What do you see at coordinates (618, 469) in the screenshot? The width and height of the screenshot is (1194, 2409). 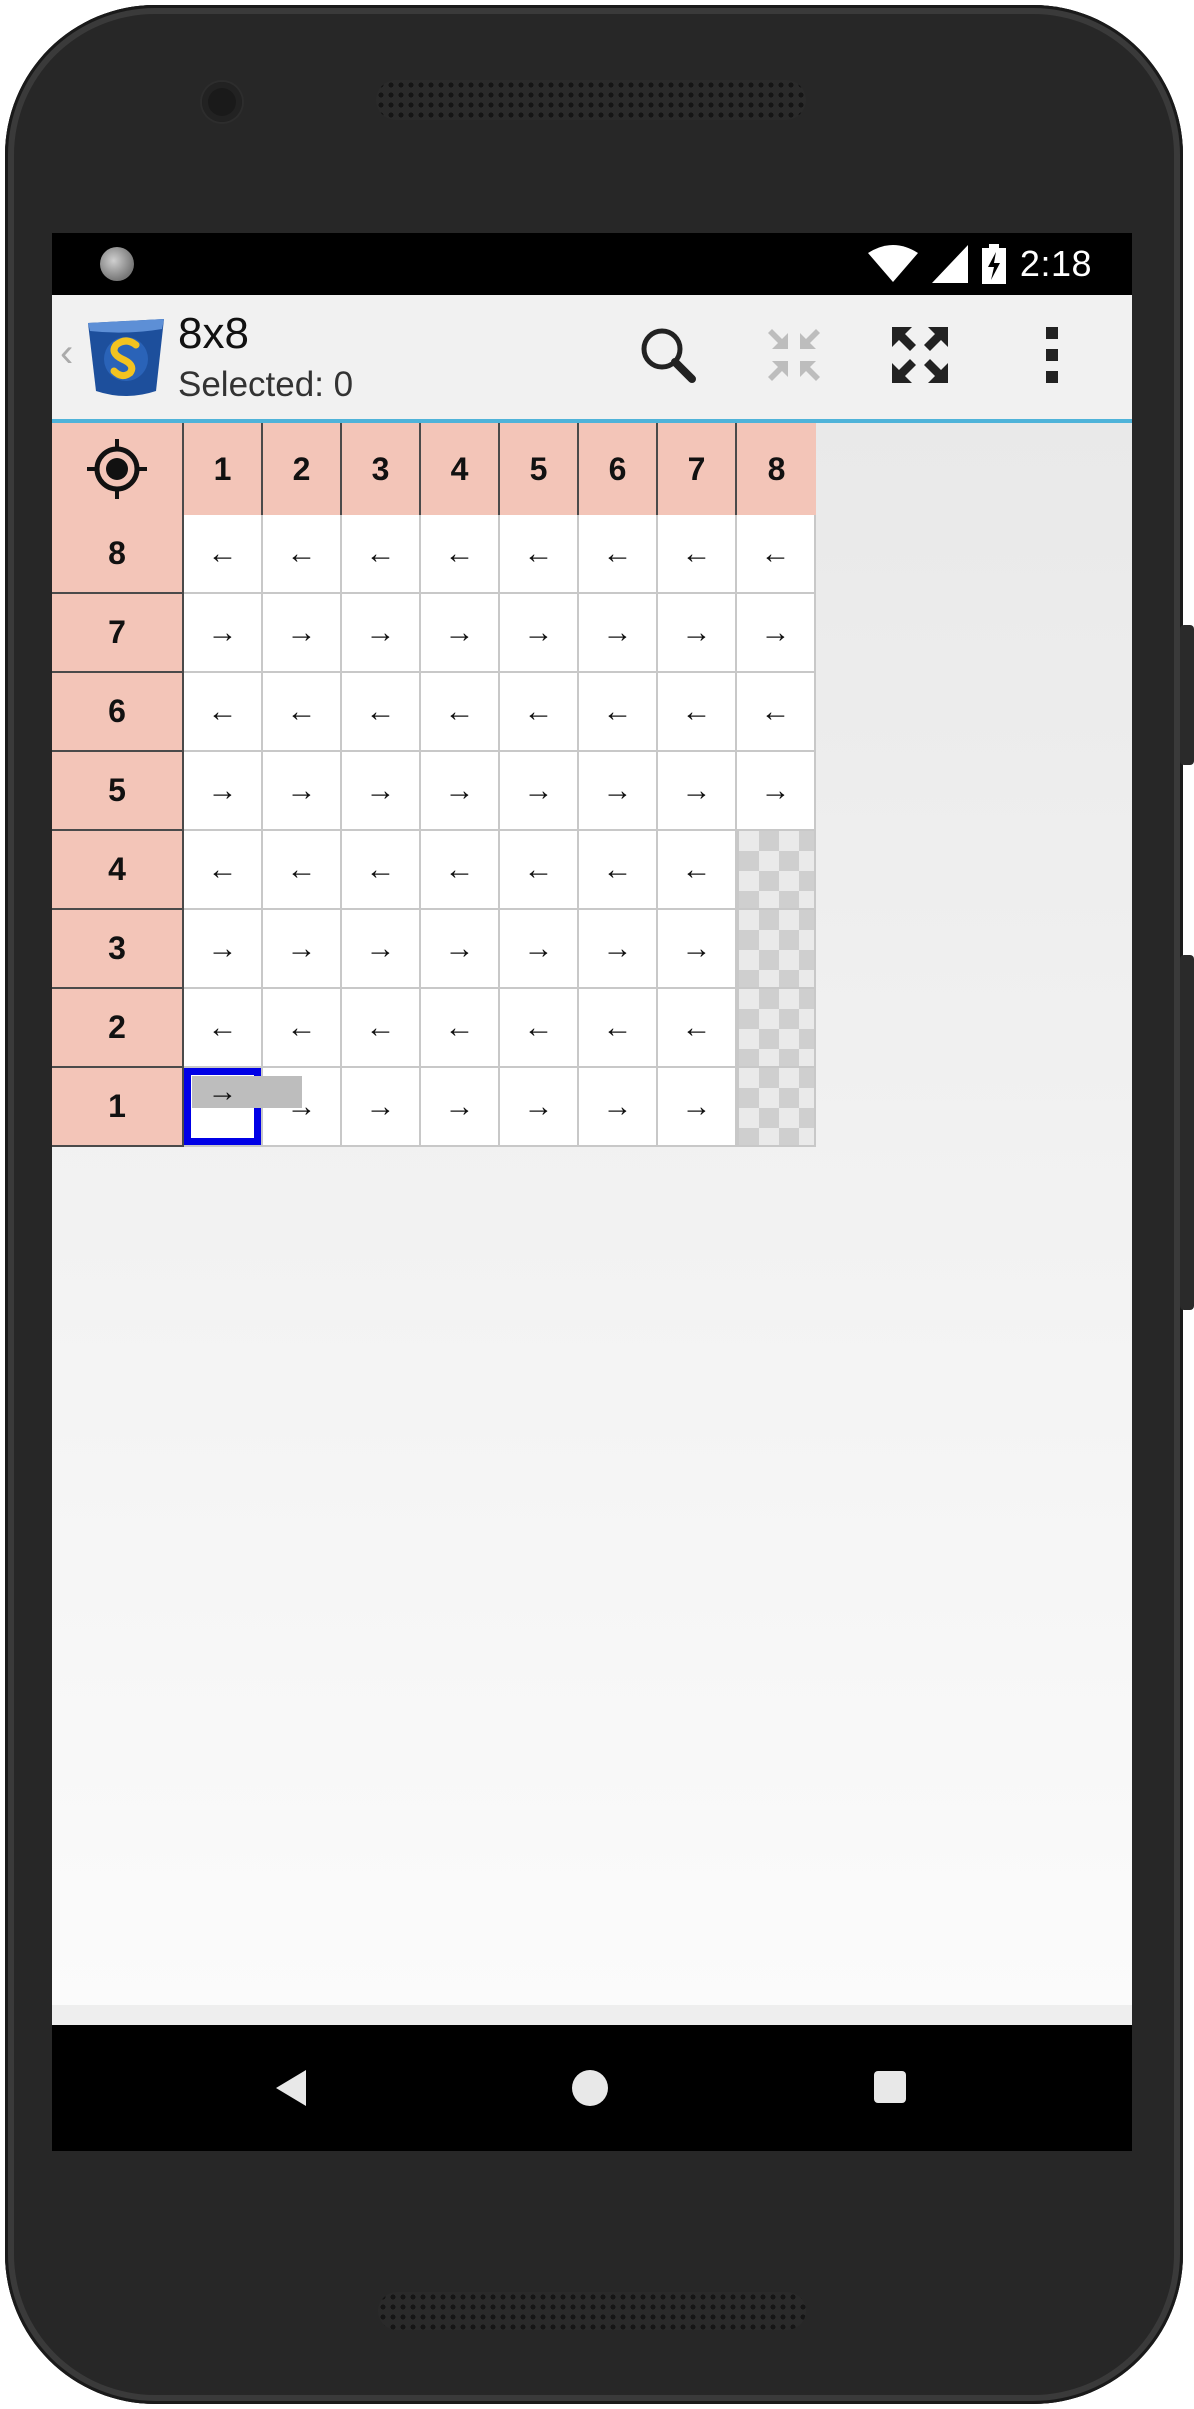 I see `column-header: 6` at bounding box center [618, 469].